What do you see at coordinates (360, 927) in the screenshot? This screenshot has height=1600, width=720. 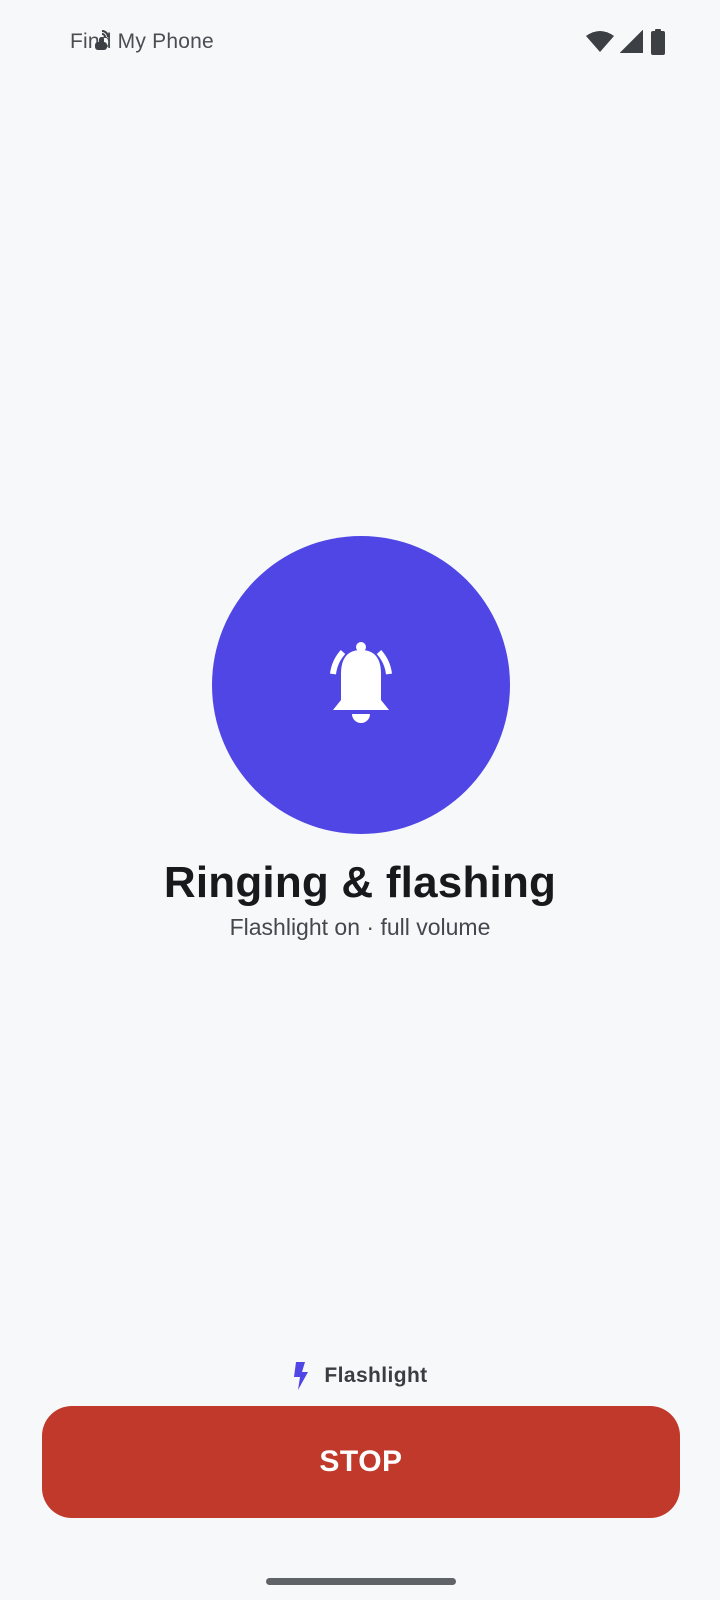 I see `status-subtitle: Flashlight on · full volume` at bounding box center [360, 927].